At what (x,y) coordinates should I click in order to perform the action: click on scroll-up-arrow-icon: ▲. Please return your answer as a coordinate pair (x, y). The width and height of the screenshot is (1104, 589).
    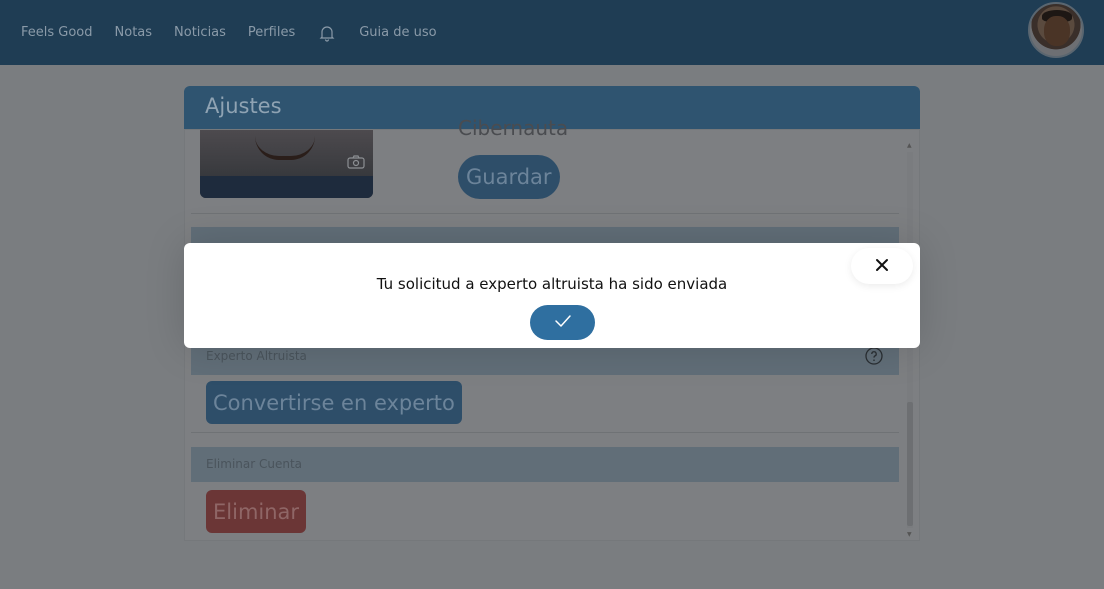
    Looking at the image, I should click on (909, 145).